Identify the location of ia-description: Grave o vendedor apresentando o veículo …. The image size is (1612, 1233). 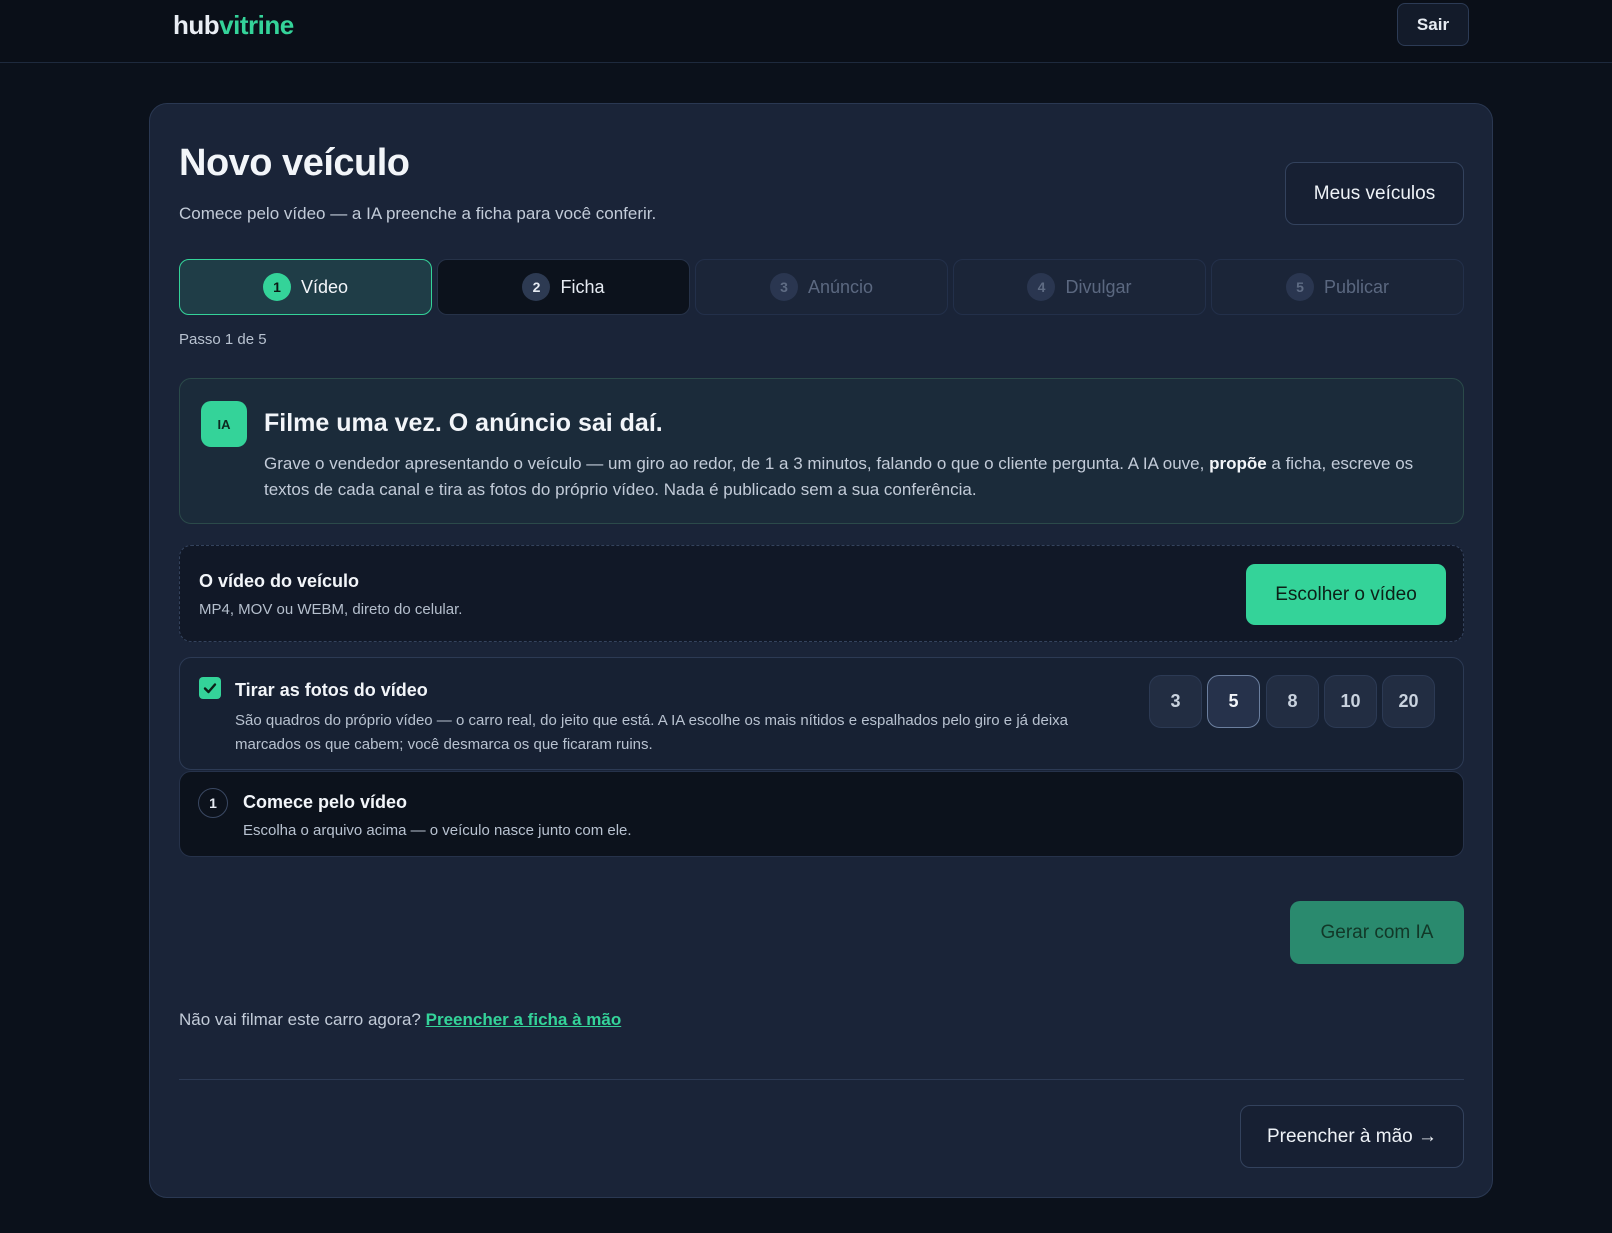
(839, 477).